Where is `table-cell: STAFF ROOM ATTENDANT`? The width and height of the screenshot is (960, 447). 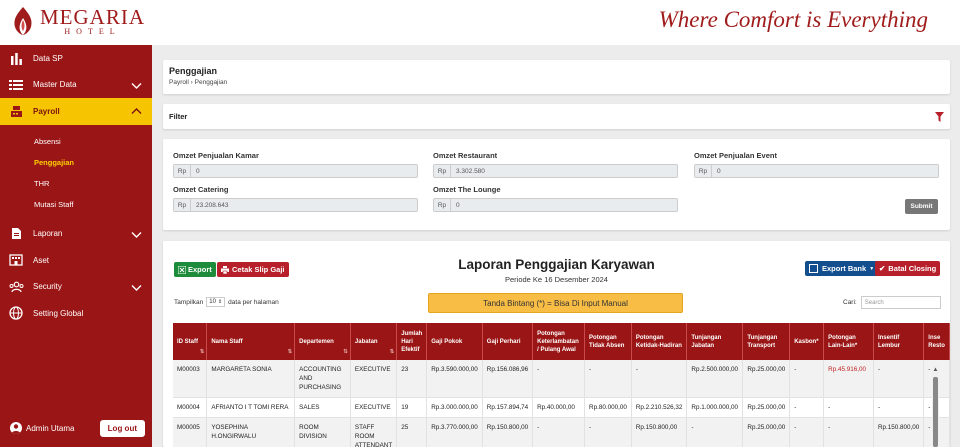 table-cell: STAFF ROOM ATTENDANT is located at coordinates (374, 432).